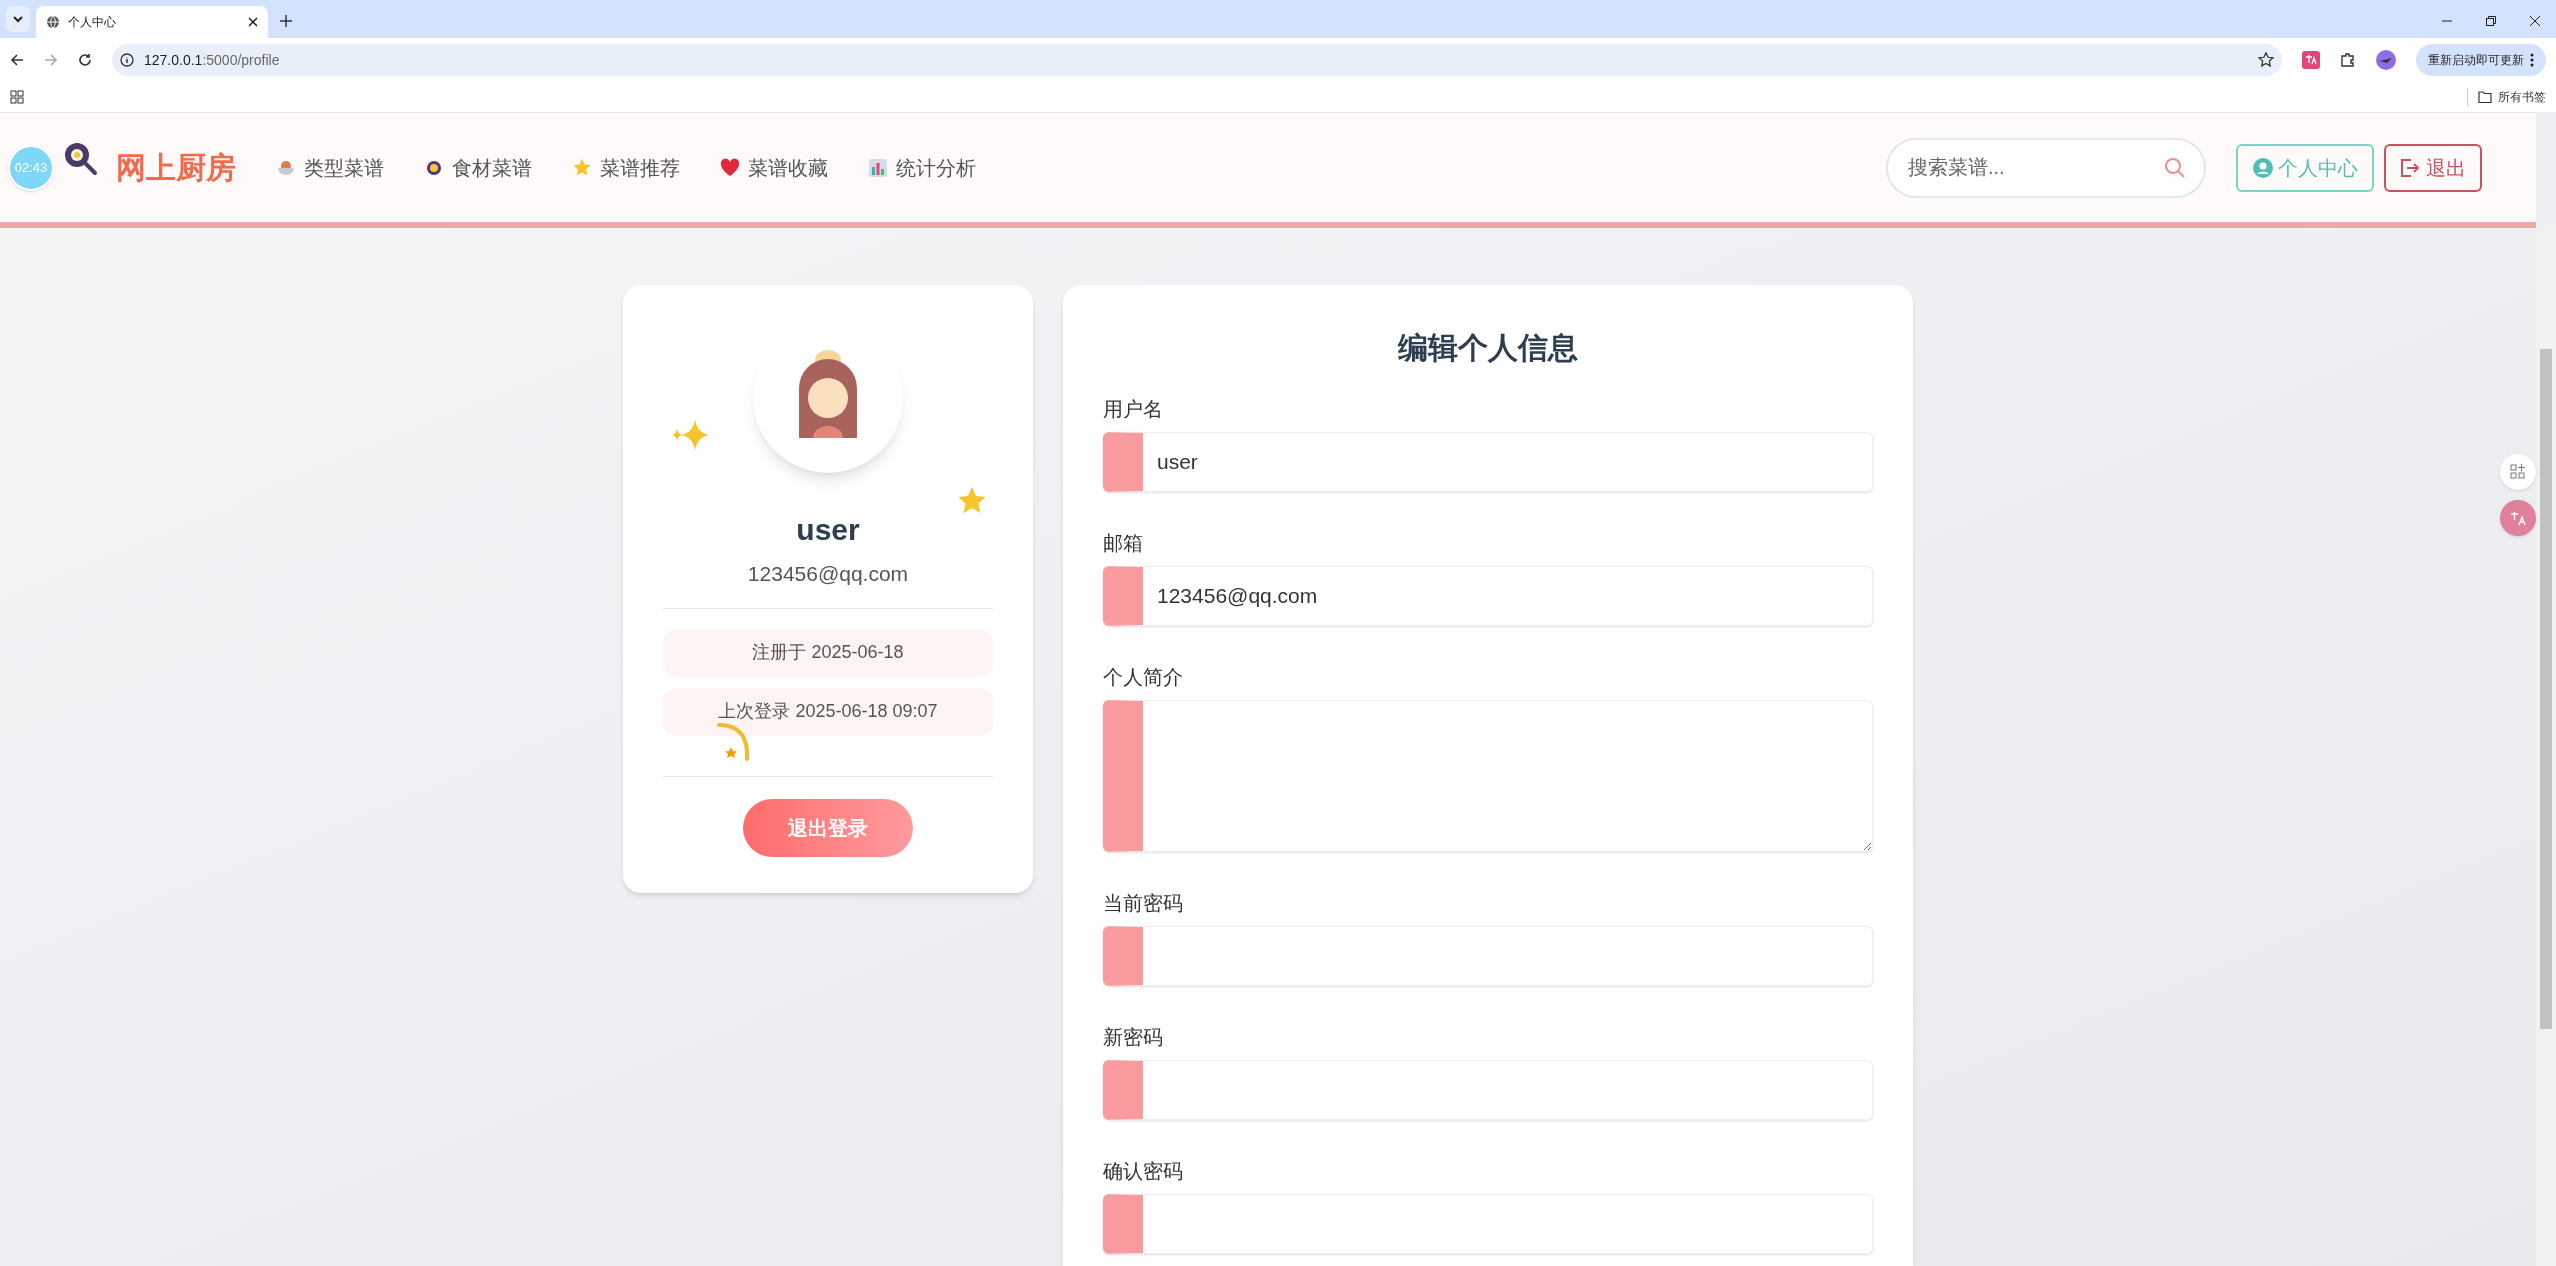 The height and width of the screenshot is (1266, 2556). Describe the element at coordinates (478, 167) in the screenshot. I see `nav-link: 食材菜谱` at that location.